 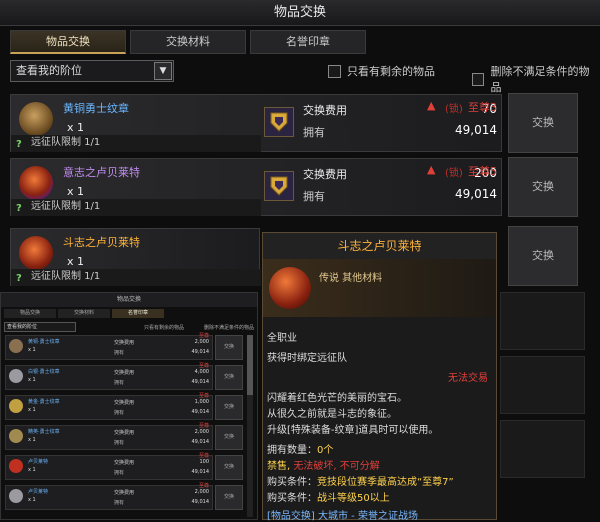 What do you see at coordinates (92, 71) in the screenshot?
I see `tier-select: 查看我的阶位 ▼` at bounding box center [92, 71].